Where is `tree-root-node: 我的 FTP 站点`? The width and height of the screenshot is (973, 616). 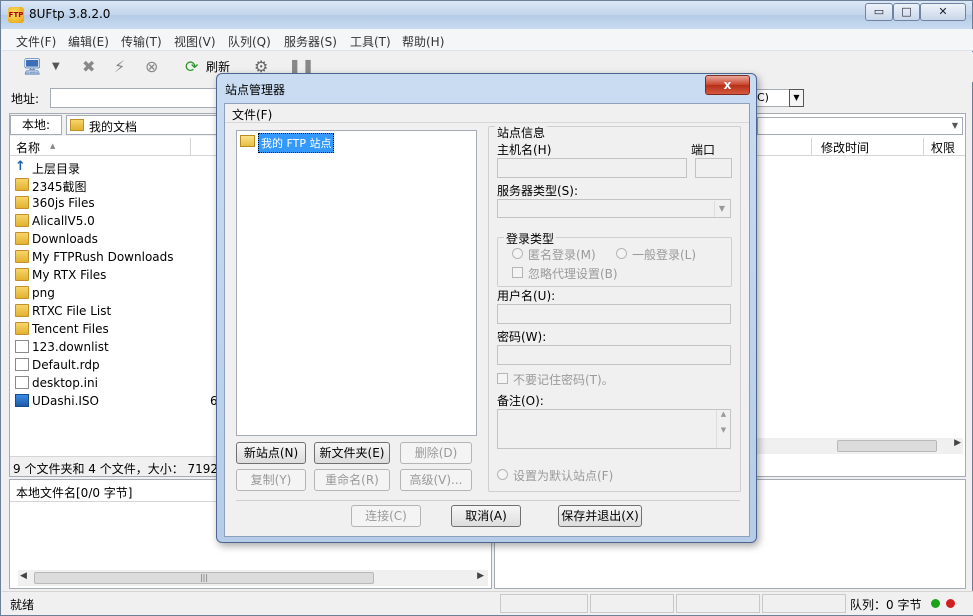
tree-root-node: 我的 FTP 站点 is located at coordinates (296, 143).